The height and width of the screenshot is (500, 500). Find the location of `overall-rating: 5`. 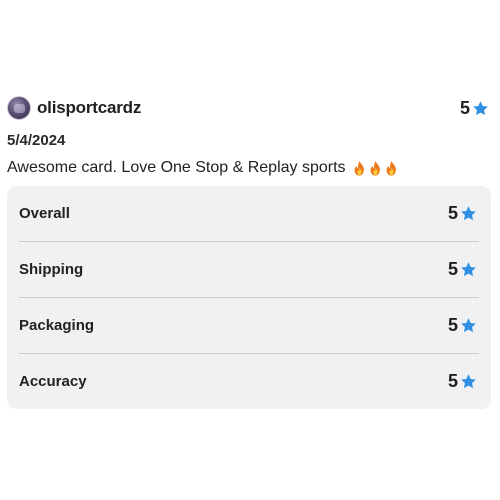

overall-rating: 5 is located at coordinates (474, 108).